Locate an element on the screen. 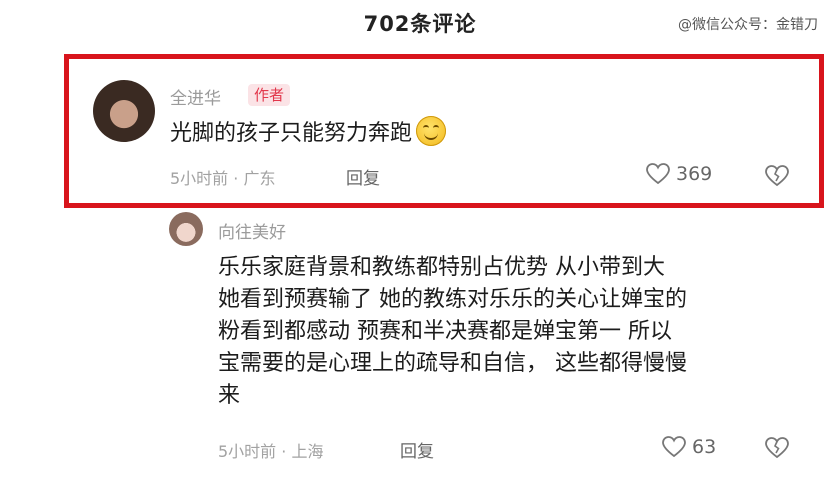  like-button: 63 is located at coordinates (689, 447).